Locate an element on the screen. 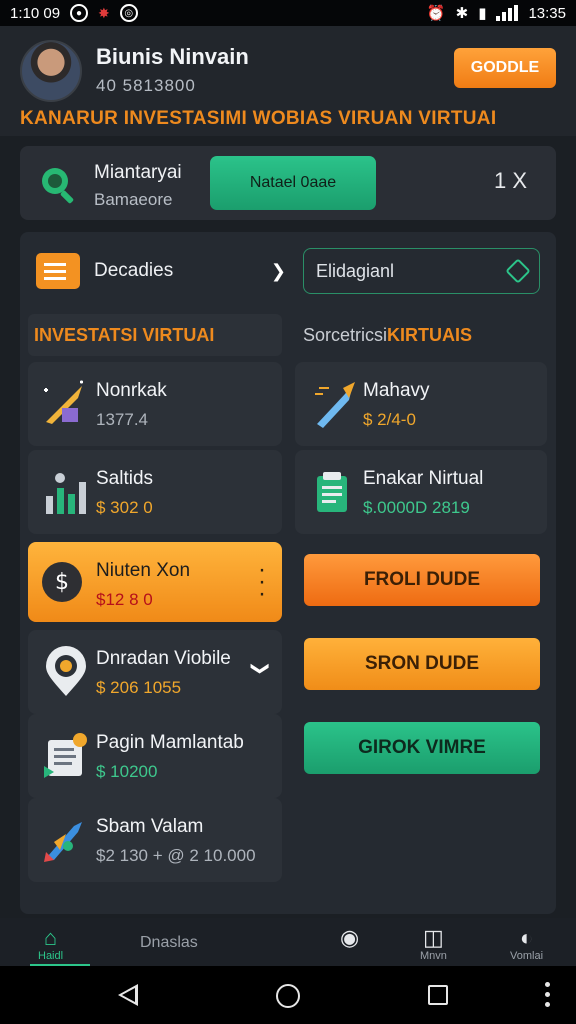 The width and height of the screenshot is (576, 1024). right-section-title-accent: KIRTUAIS is located at coordinates (430, 334).